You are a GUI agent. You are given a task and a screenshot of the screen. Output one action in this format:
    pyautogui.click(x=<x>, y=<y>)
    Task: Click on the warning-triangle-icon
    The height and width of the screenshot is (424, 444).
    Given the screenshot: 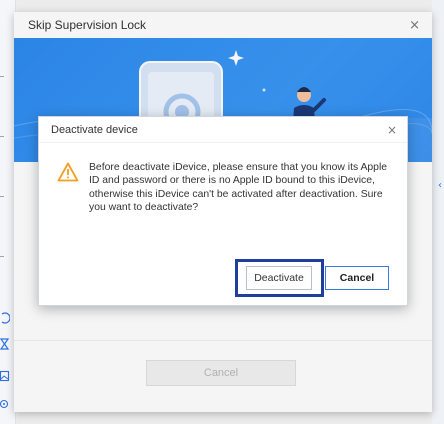 What is the action you would take?
    pyautogui.click(x=68, y=172)
    